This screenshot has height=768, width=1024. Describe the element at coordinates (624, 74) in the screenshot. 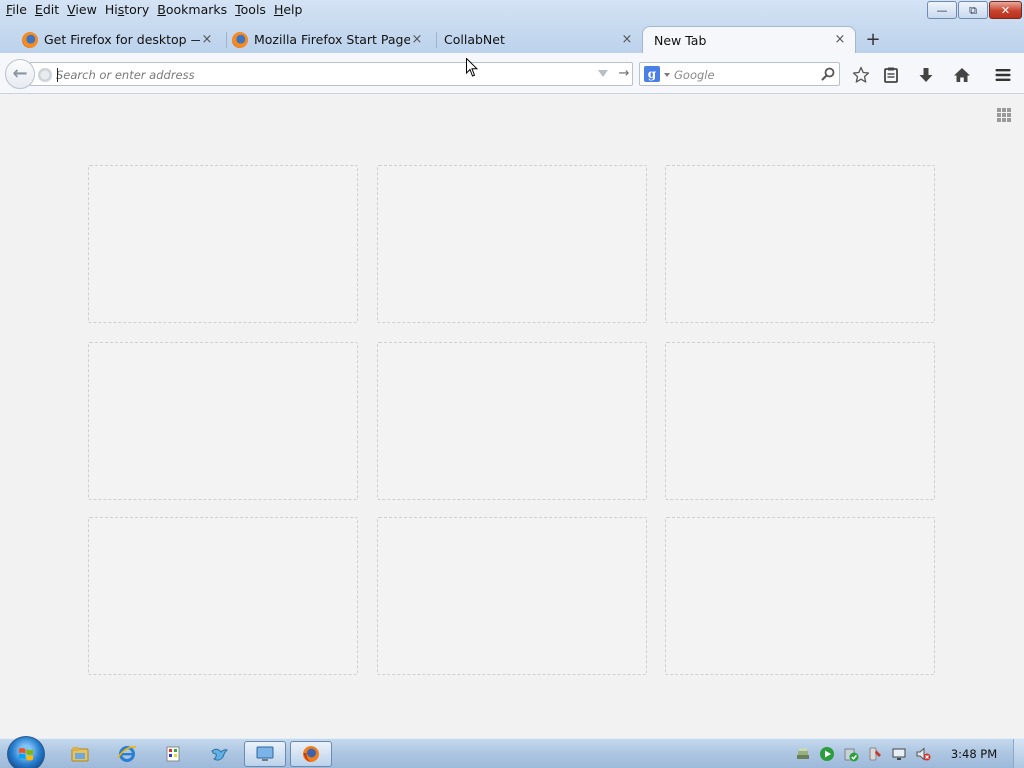

I see `go-arrow-icon: →` at that location.